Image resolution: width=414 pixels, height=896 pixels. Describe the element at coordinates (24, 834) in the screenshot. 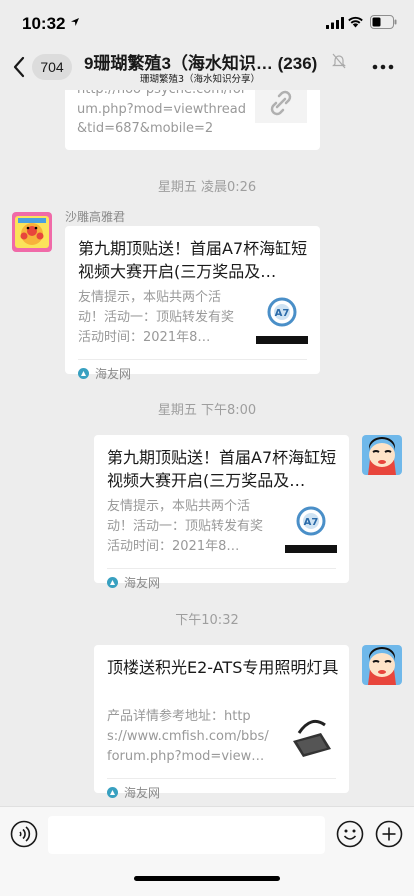

I see `voice-input-icon` at that location.